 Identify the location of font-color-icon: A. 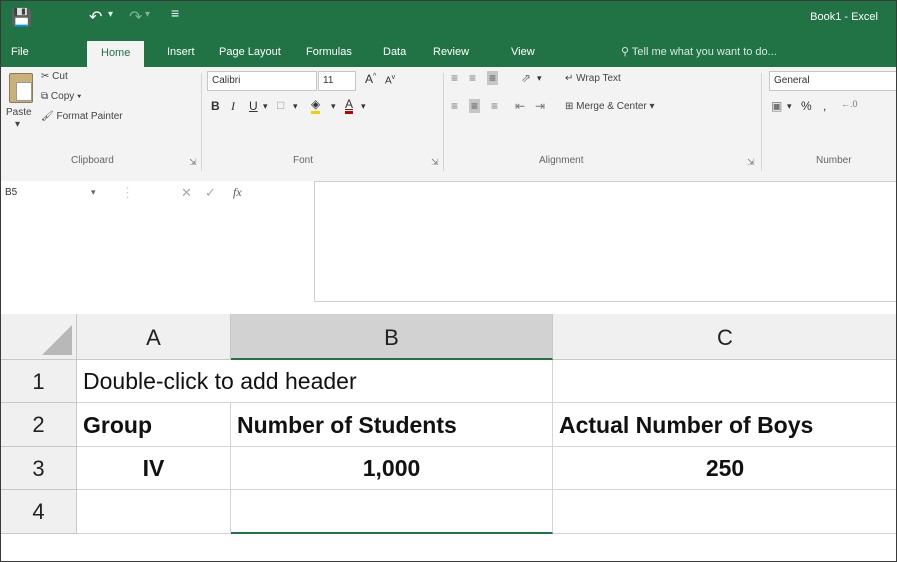
(349, 105).